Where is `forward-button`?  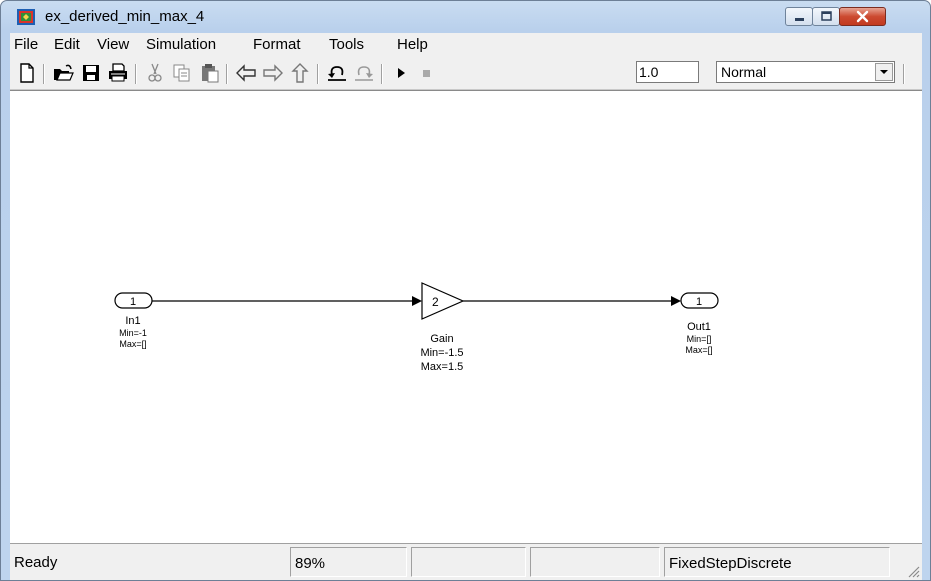 forward-button is located at coordinates (273, 73).